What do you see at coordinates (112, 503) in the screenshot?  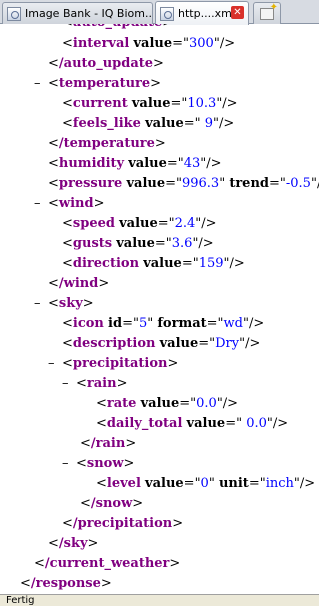 I see `xml-line: </snow>` at bounding box center [112, 503].